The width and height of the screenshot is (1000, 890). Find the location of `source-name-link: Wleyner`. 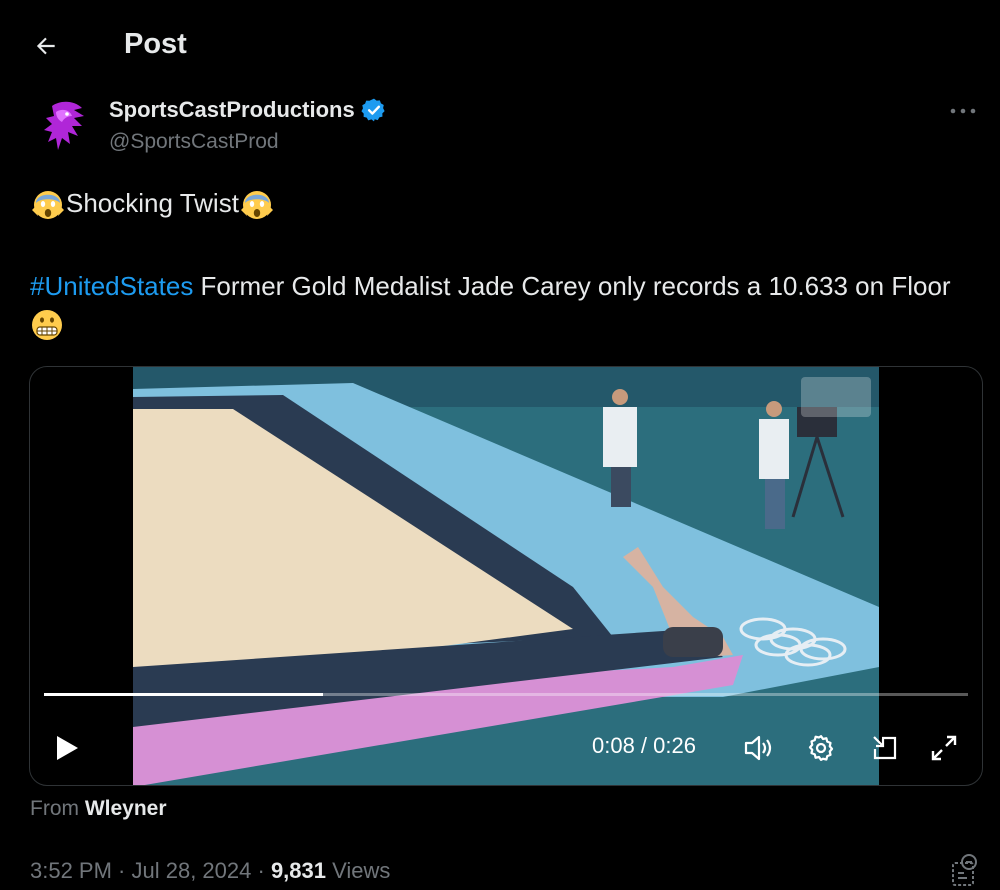

source-name-link: Wleyner is located at coordinates (126, 808).